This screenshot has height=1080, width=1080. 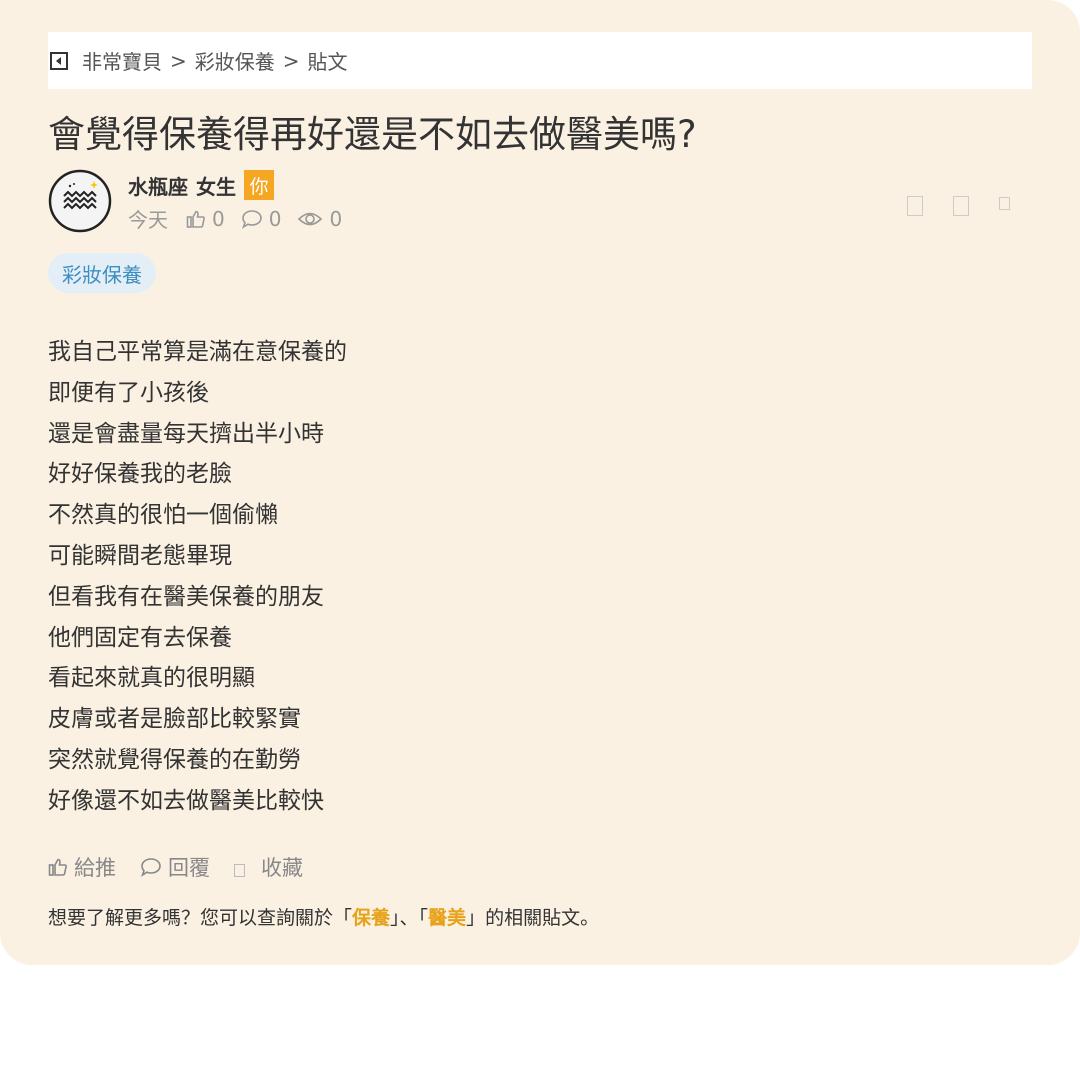 What do you see at coordinates (174, 759) in the screenshot?
I see `body-line: 突然就覺得保養的在勤勞` at bounding box center [174, 759].